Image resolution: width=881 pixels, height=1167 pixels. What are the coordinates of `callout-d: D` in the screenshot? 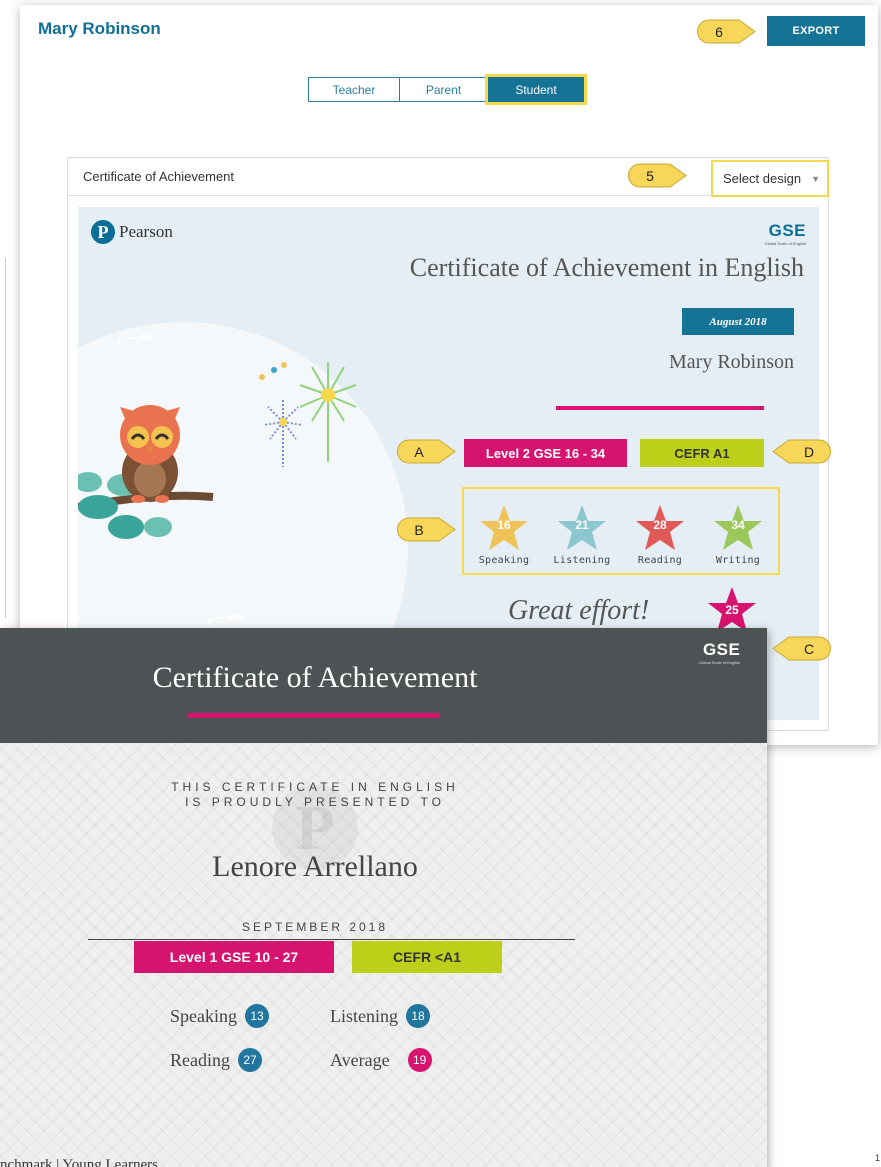 It's located at (801, 451).